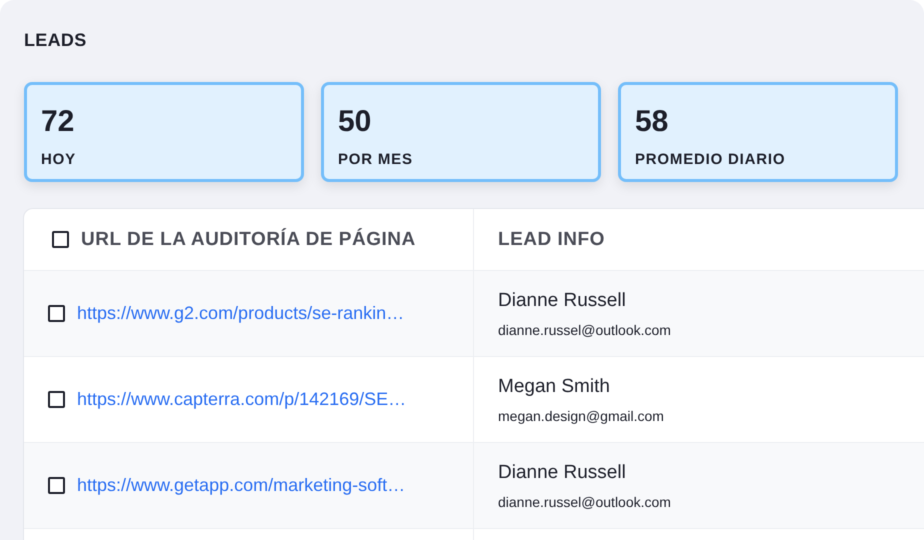  I want to click on column-header: URL DE LA AUDITORÍA DE PÁGINA, so click(248, 239).